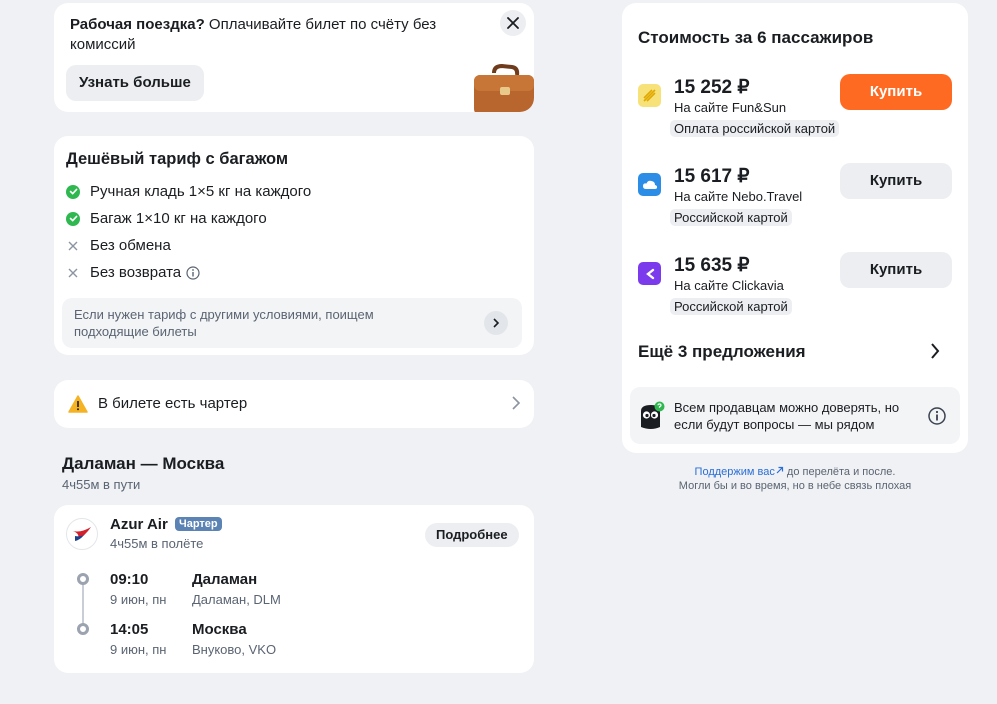  Describe the element at coordinates (730, 107) in the screenshot. I see `offer-site: На сайте Fun&Sun` at that location.